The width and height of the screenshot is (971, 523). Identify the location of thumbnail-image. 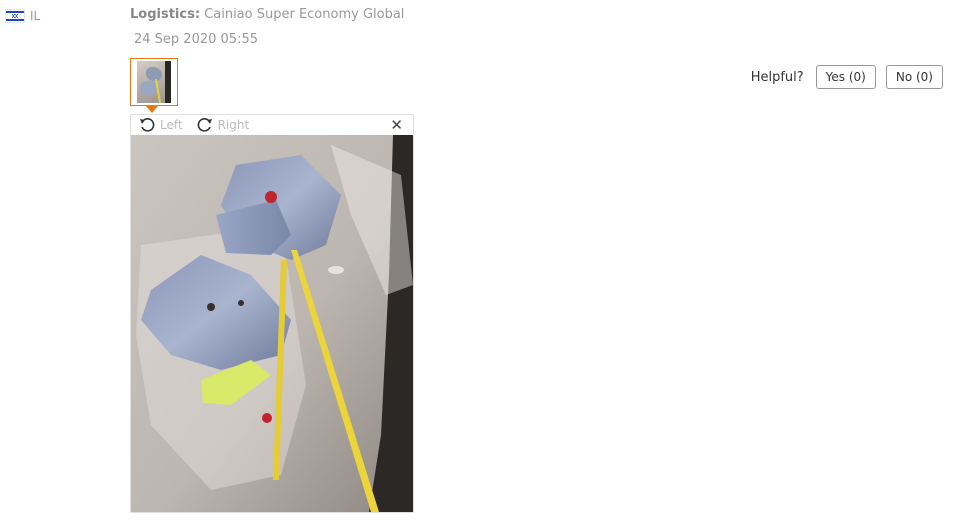
(154, 82).